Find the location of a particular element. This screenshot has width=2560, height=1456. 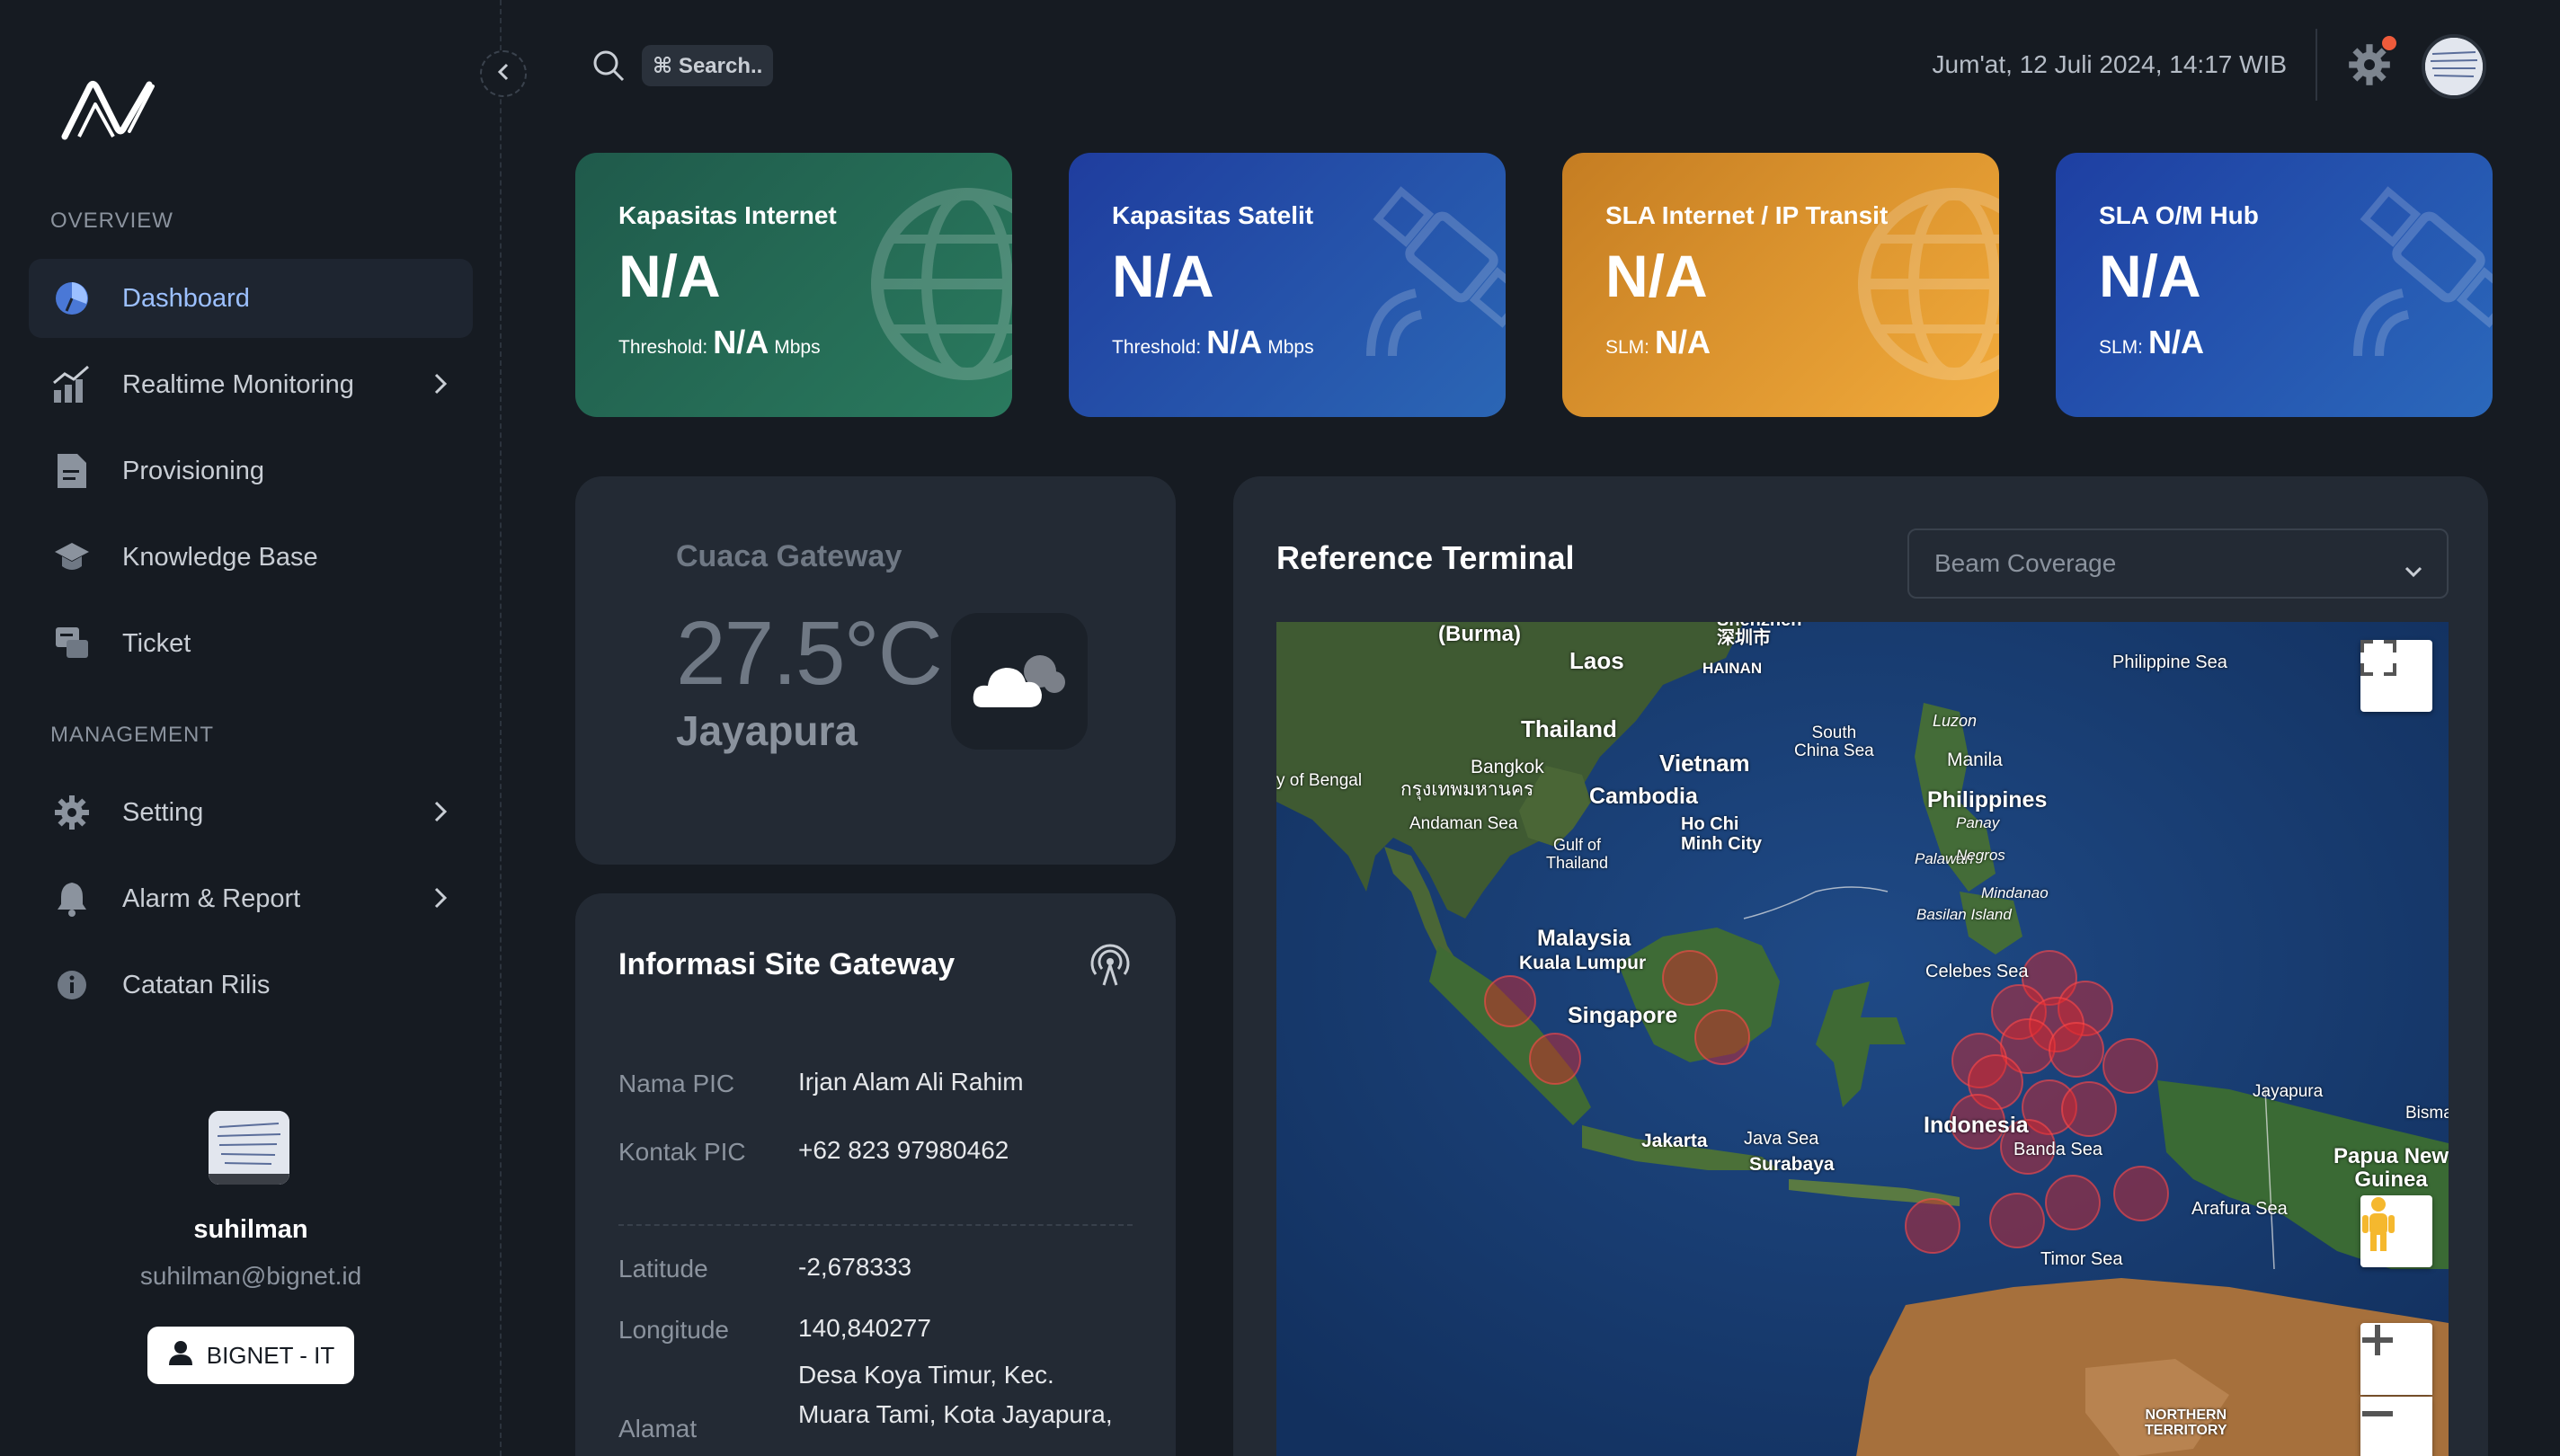

map-label: Arafura Sea is located at coordinates (2239, 1209).